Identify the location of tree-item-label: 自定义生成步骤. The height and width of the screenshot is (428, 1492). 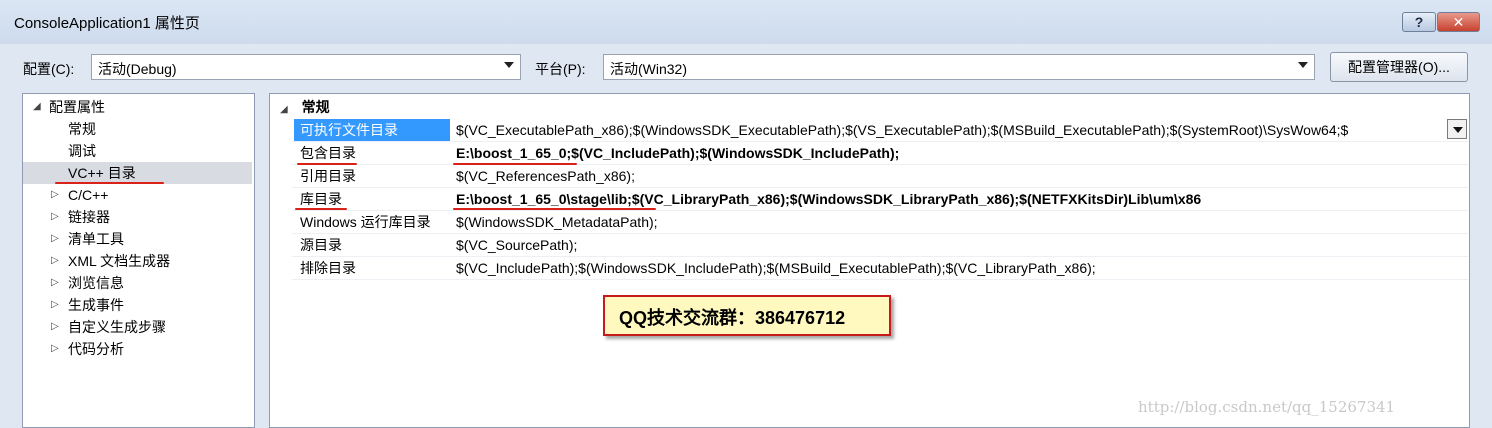
(117, 327).